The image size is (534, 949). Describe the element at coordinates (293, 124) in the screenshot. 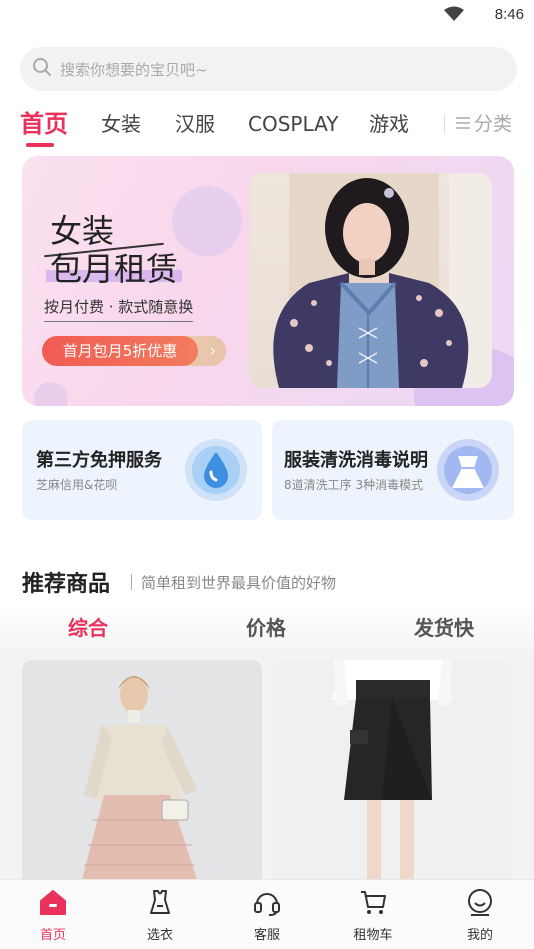

I see `tab-cosplay: COSPLAY` at that location.